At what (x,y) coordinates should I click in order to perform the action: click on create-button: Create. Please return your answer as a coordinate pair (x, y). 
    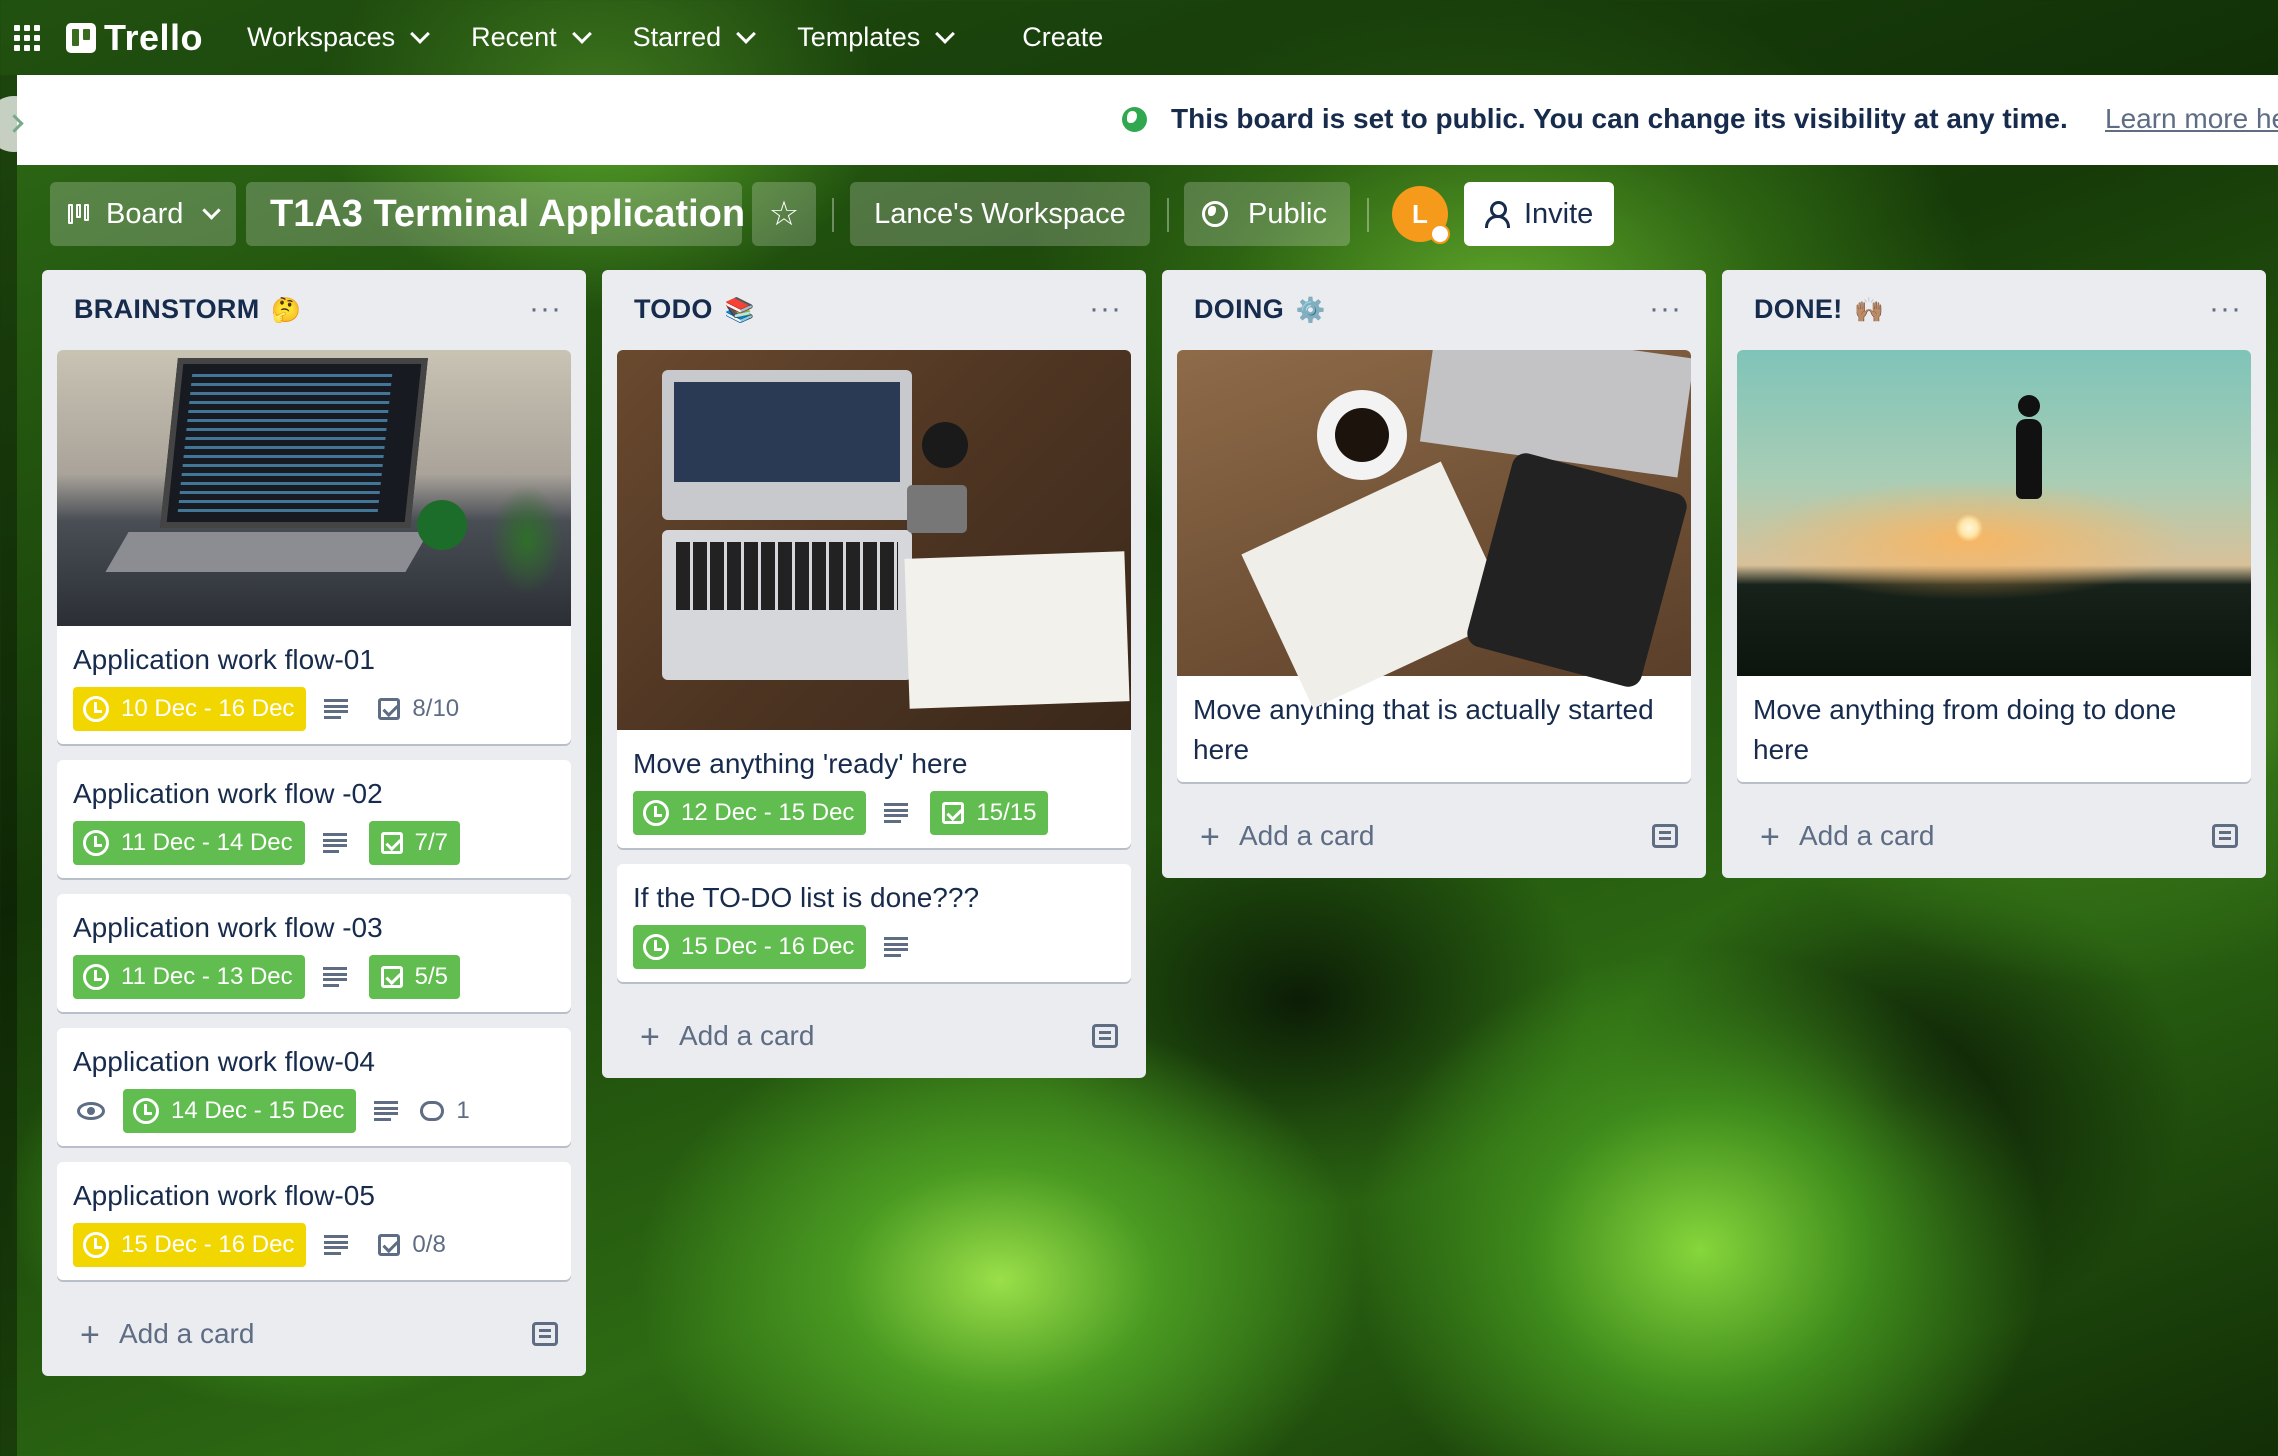
    Looking at the image, I should click on (1062, 37).